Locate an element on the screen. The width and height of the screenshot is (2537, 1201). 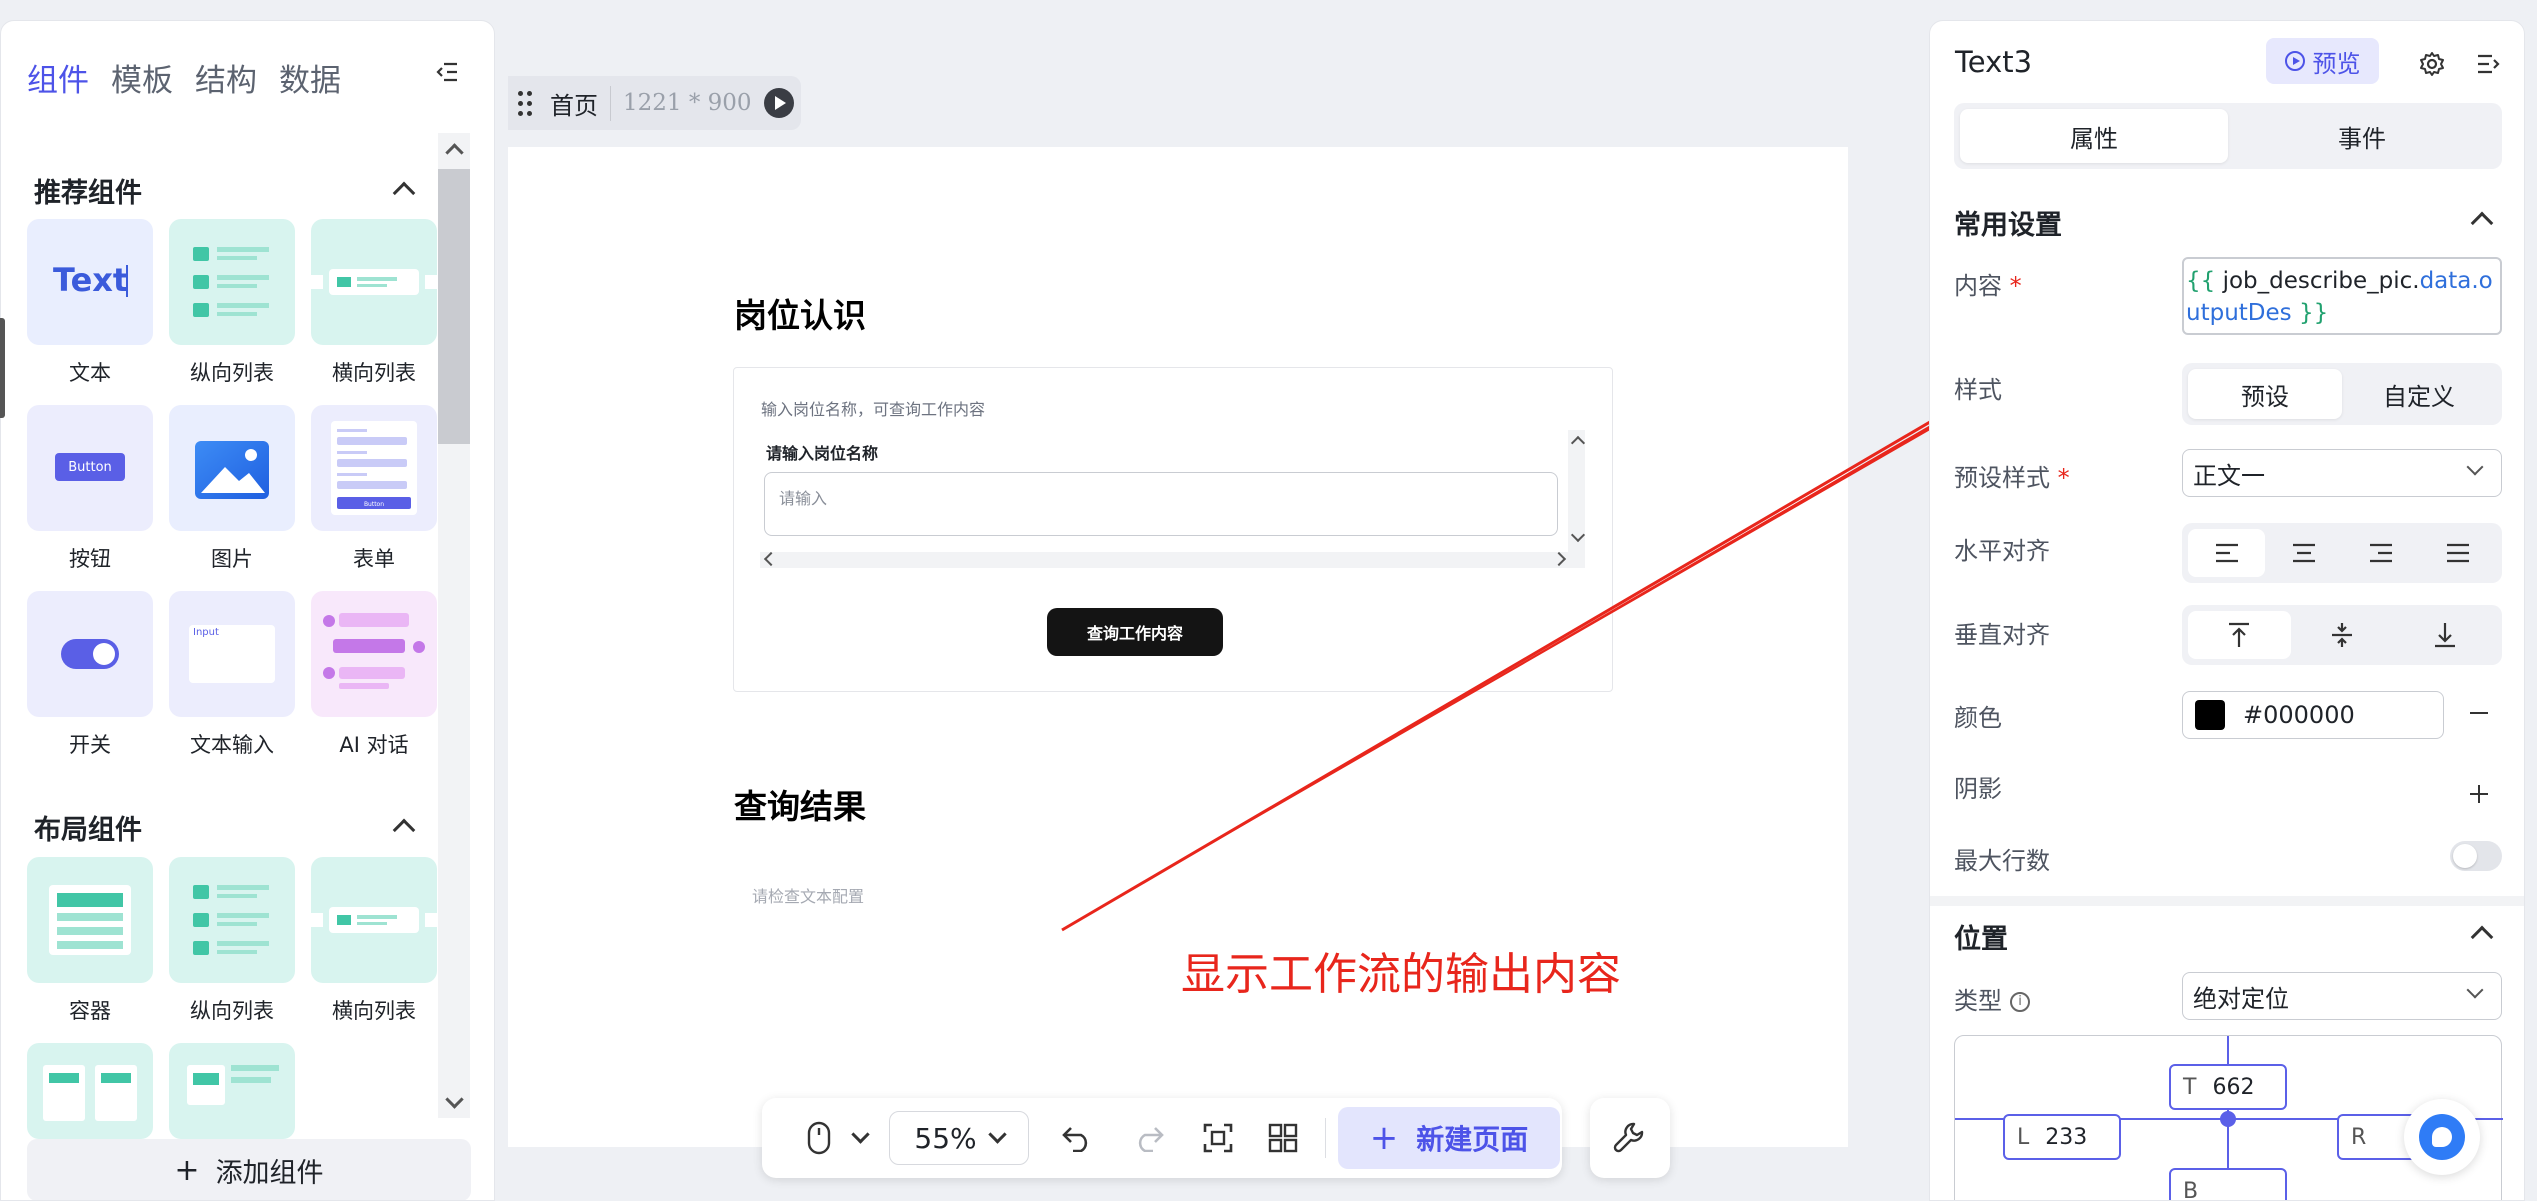
component-horizontal-list: 横向列表 is located at coordinates (374, 303).